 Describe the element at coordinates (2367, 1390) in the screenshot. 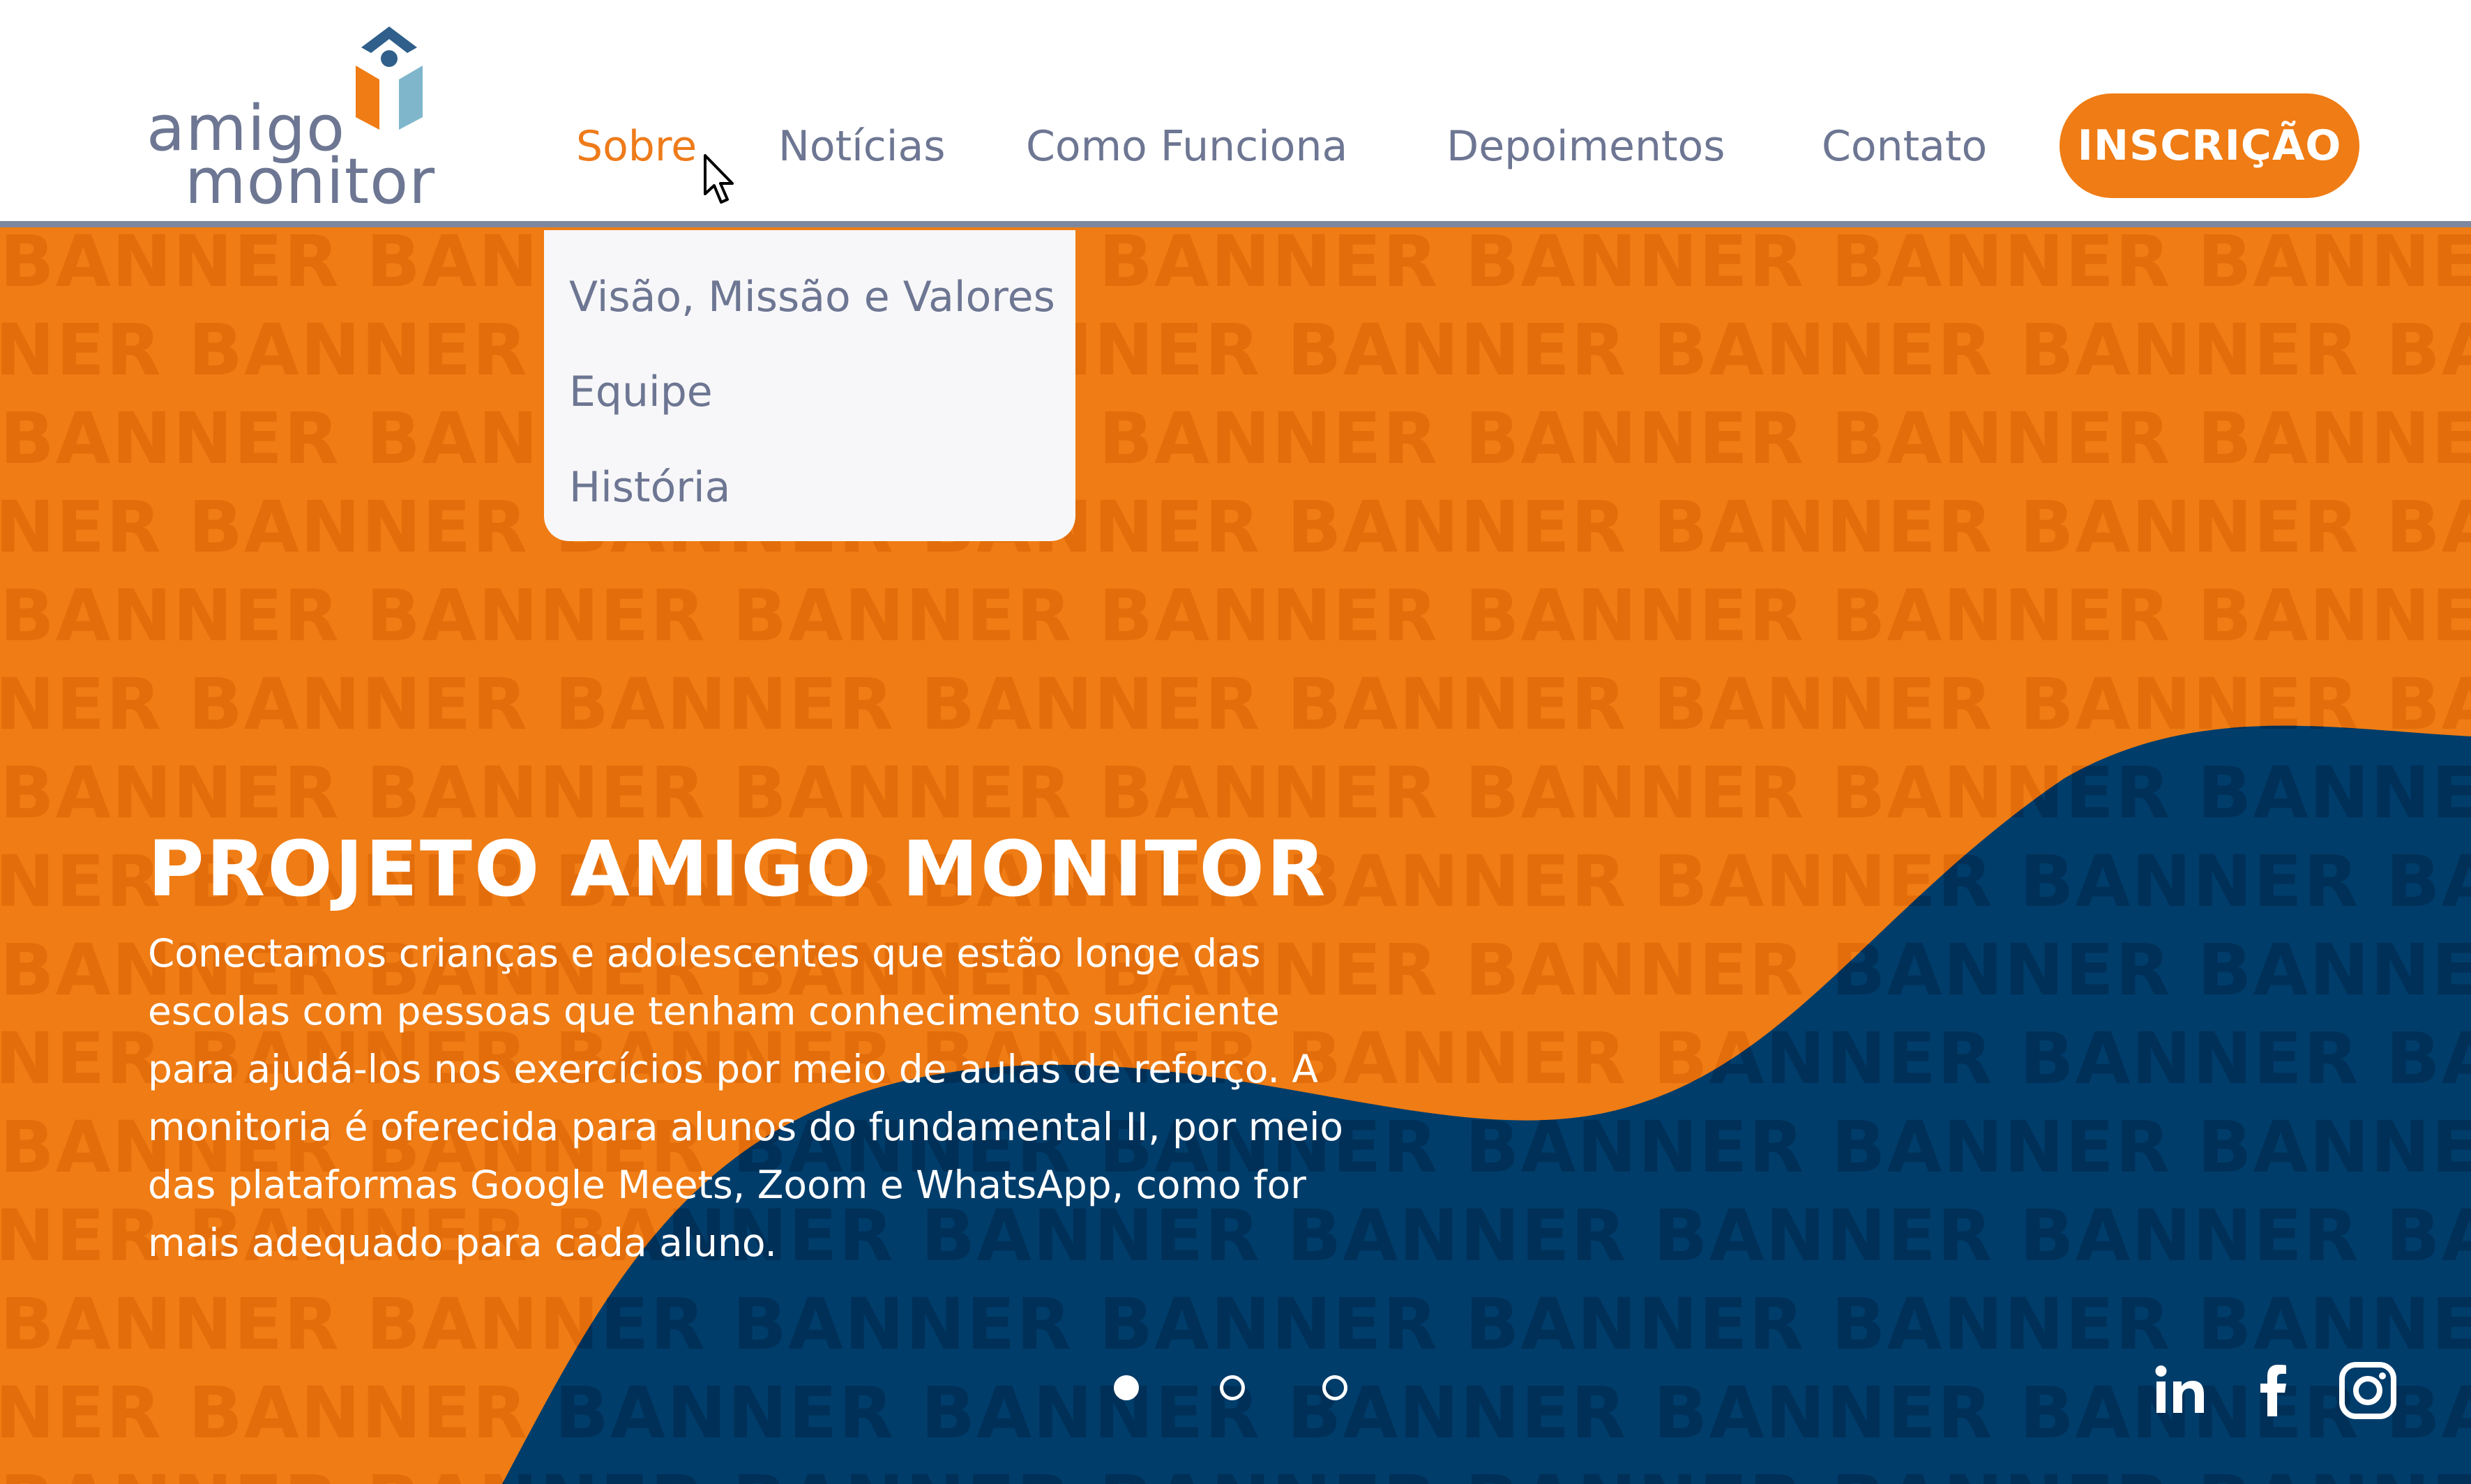

I see `instagram-icon` at that location.